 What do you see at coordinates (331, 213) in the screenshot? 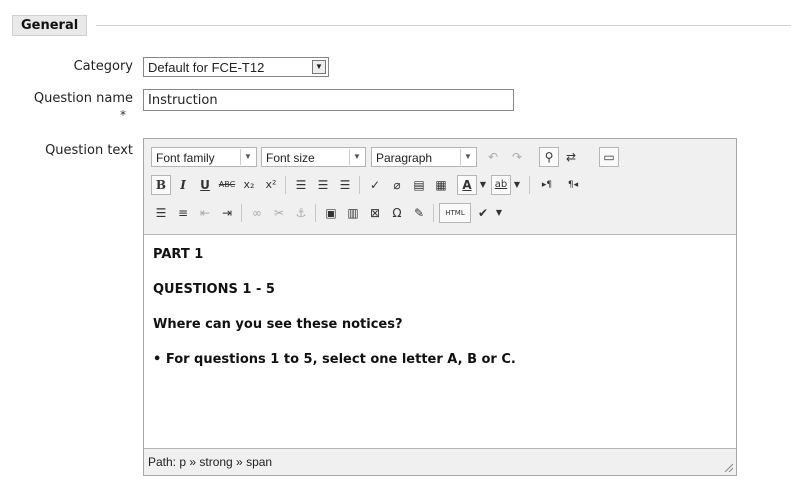
I see `image-icon: ▣` at bounding box center [331, 213].